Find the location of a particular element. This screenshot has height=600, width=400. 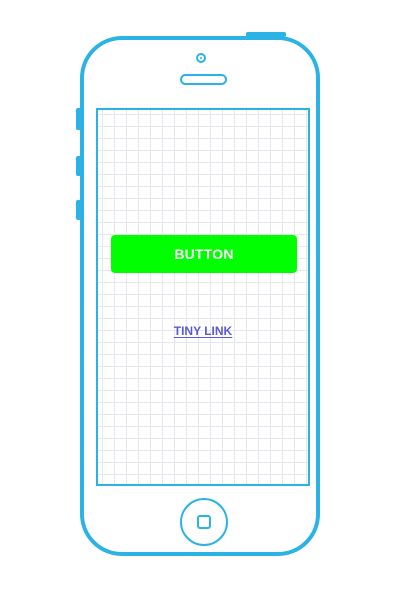

home-button-icon is located at coordinates (204, 522).